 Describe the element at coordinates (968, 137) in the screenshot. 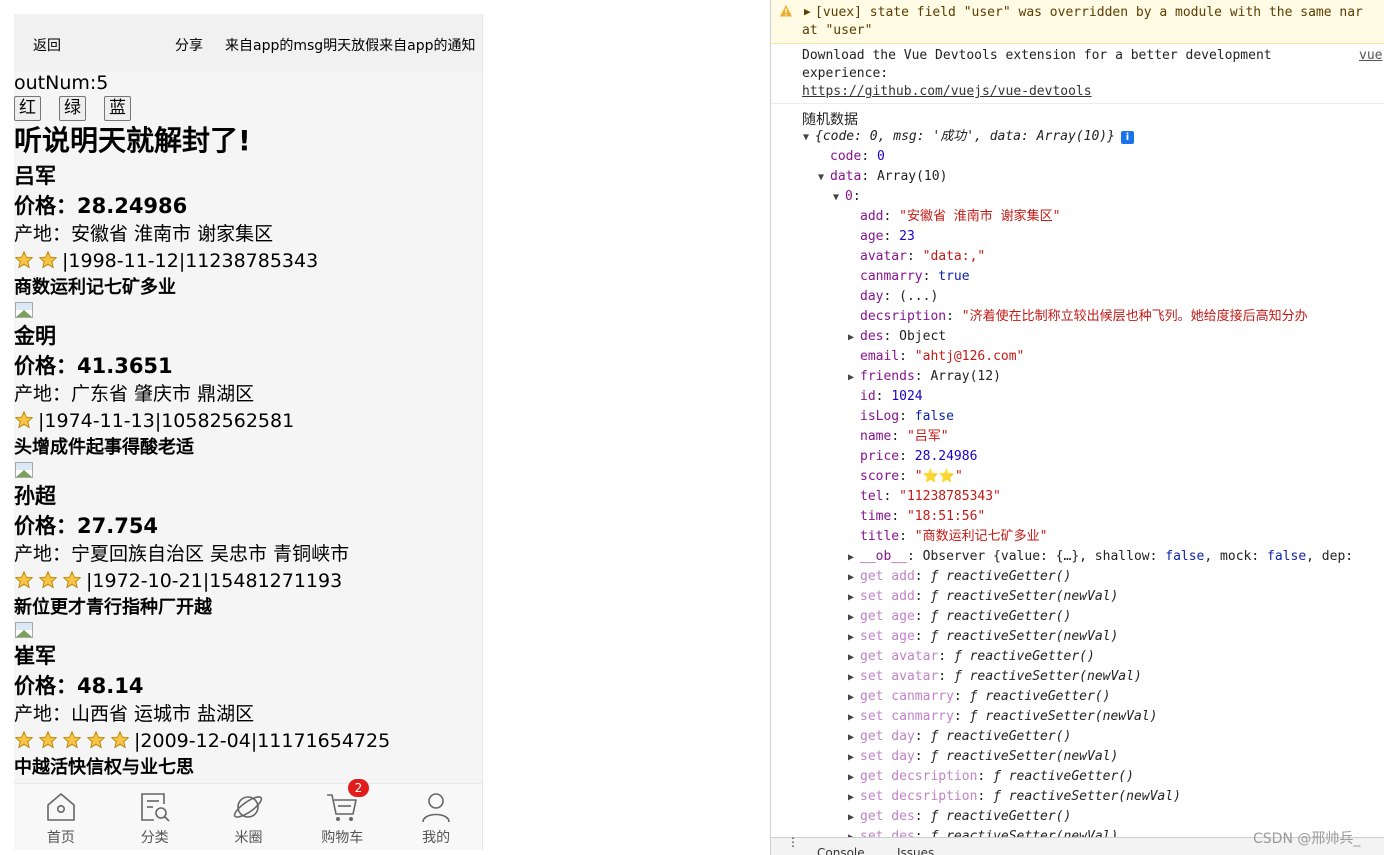

I see `tree-row: ▼ {code: 0, msg: '成功', data: Array(10)} i` at that location.